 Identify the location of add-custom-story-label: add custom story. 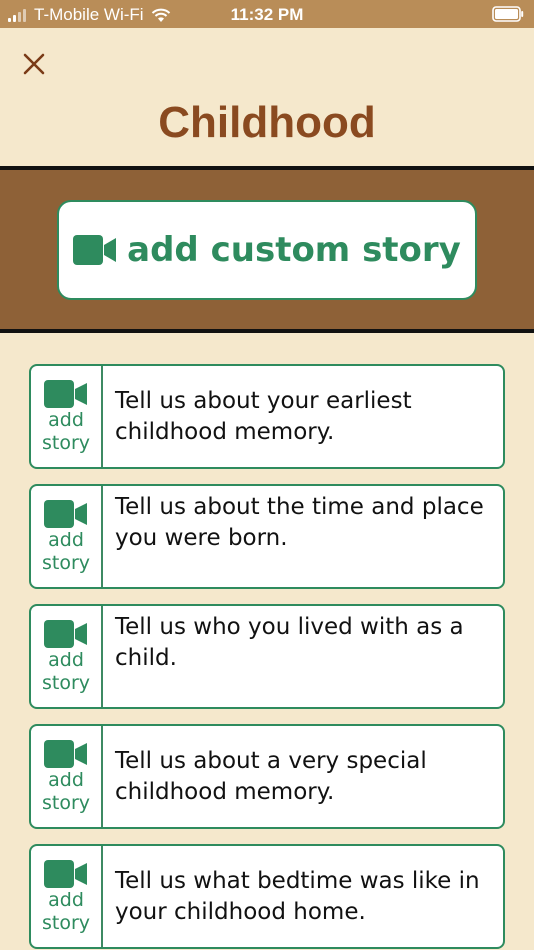
(294, 250).